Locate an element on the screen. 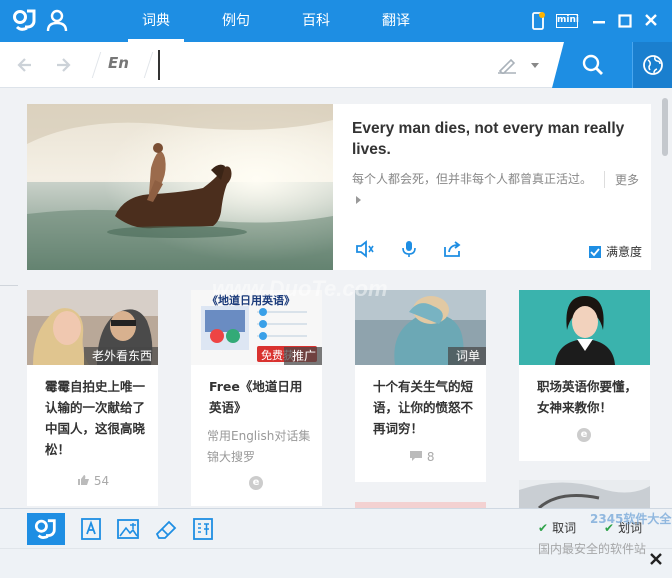 This screenshot has width=672, height=578. like-count-value: 54 is located at coordinates (101, 481).